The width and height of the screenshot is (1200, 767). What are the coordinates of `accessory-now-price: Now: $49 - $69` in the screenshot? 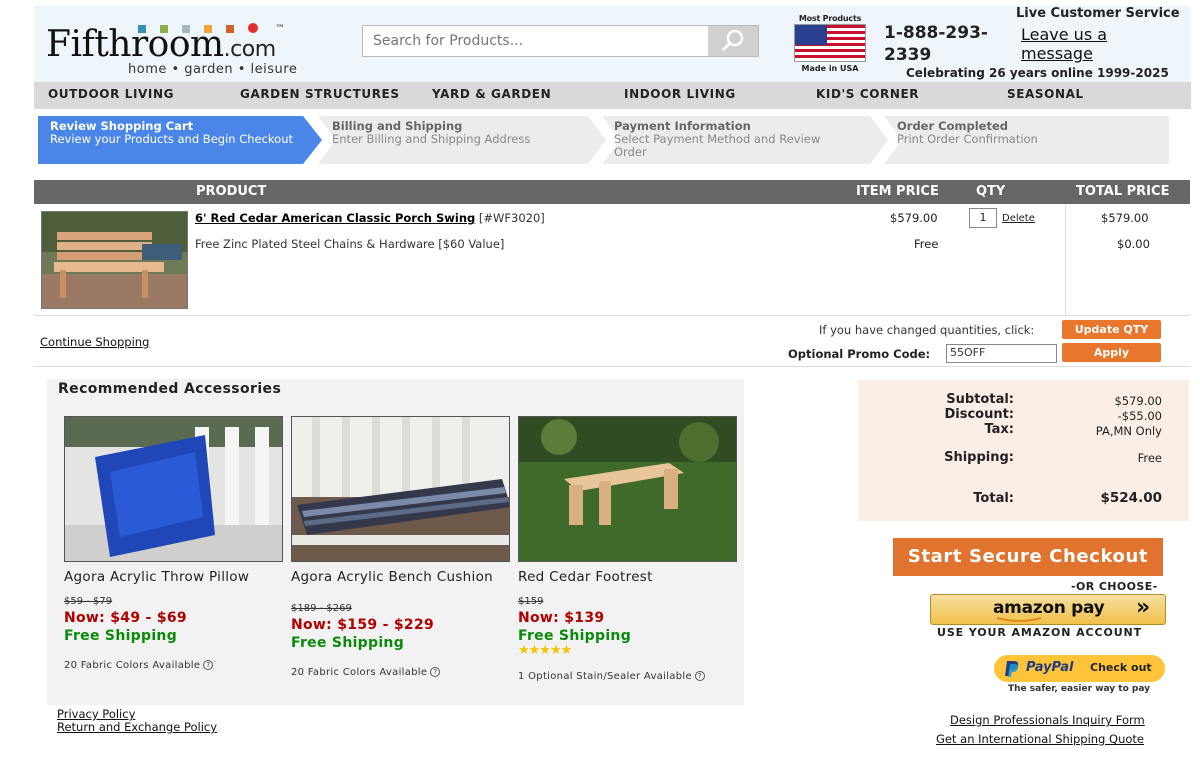 It's located at (125, 618).